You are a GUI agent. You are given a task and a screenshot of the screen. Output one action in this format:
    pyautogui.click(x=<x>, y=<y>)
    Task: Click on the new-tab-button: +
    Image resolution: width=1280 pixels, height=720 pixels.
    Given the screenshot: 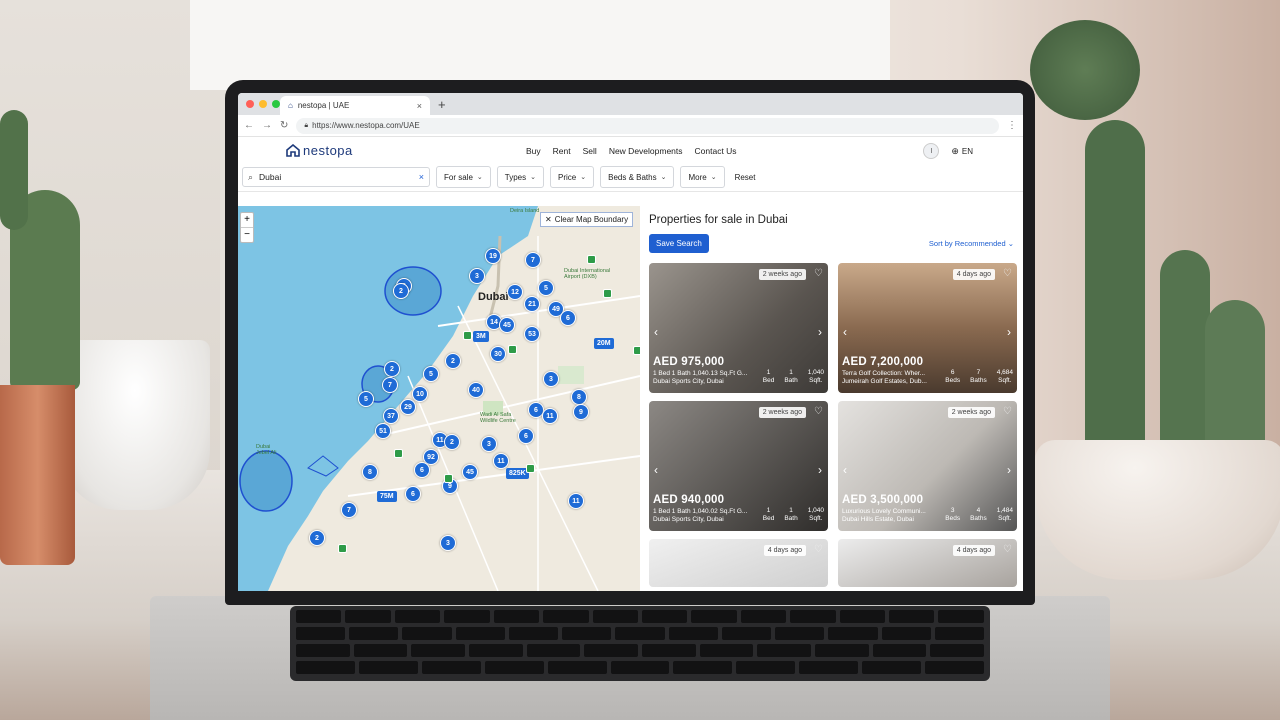 What is the action you would take?
    pyautogui.click(x=442, y=104)
    